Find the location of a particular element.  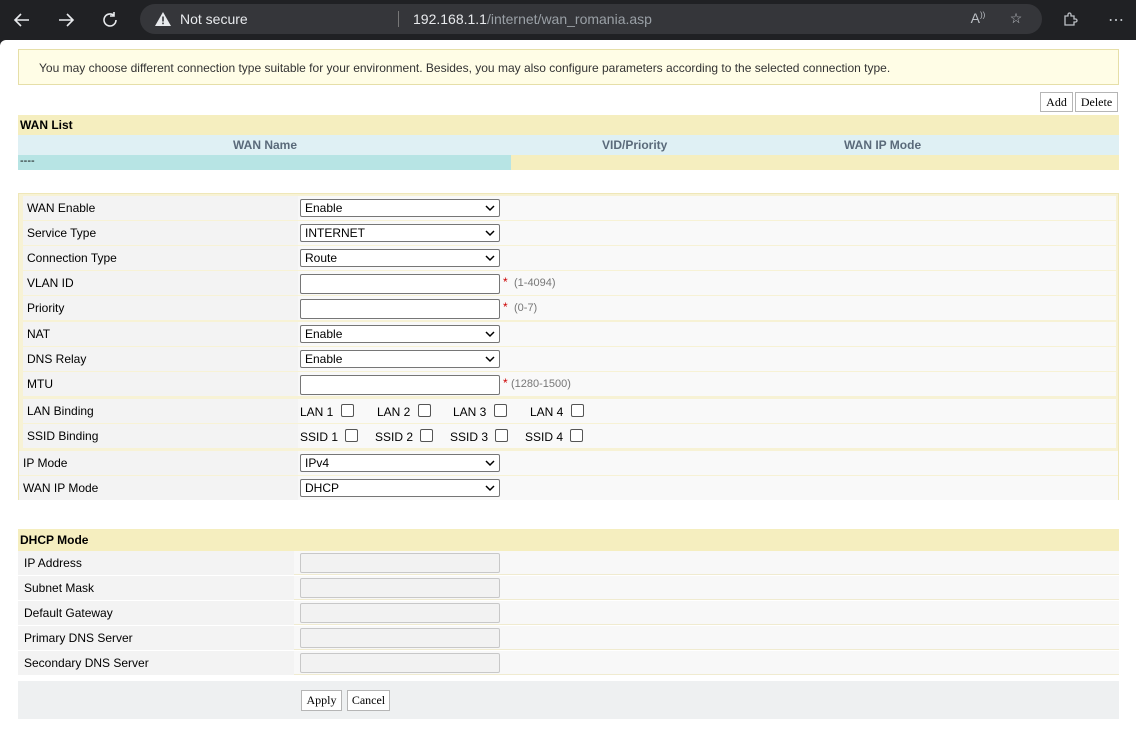

back-arrow-icon is located at coordinates (22, 20).